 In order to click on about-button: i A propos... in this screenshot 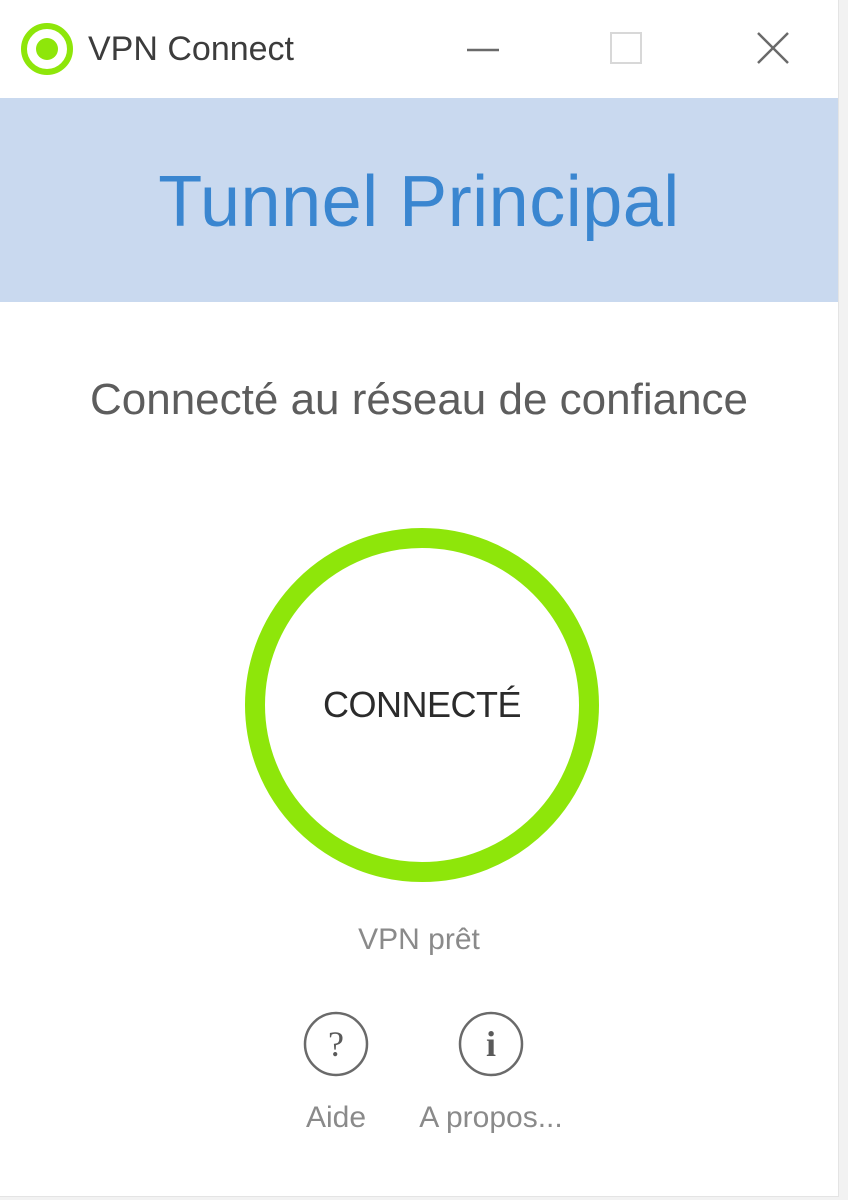, I will do `click(491, 1074)`.